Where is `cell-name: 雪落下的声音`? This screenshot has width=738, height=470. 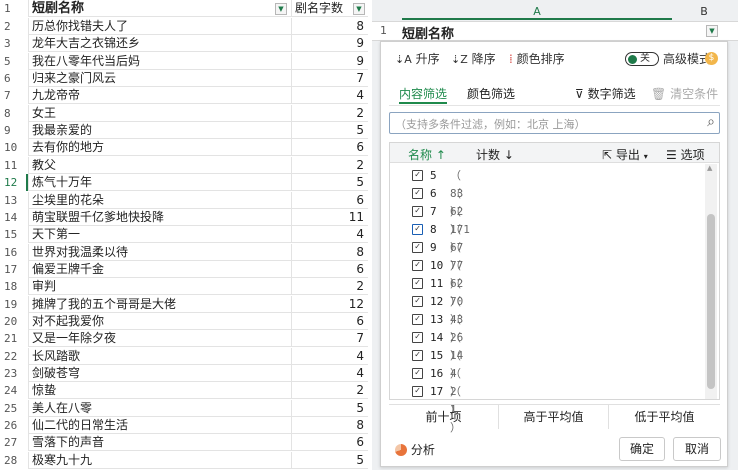
cell-name: 雪落下的声音 is located at coordinates (159, 443).